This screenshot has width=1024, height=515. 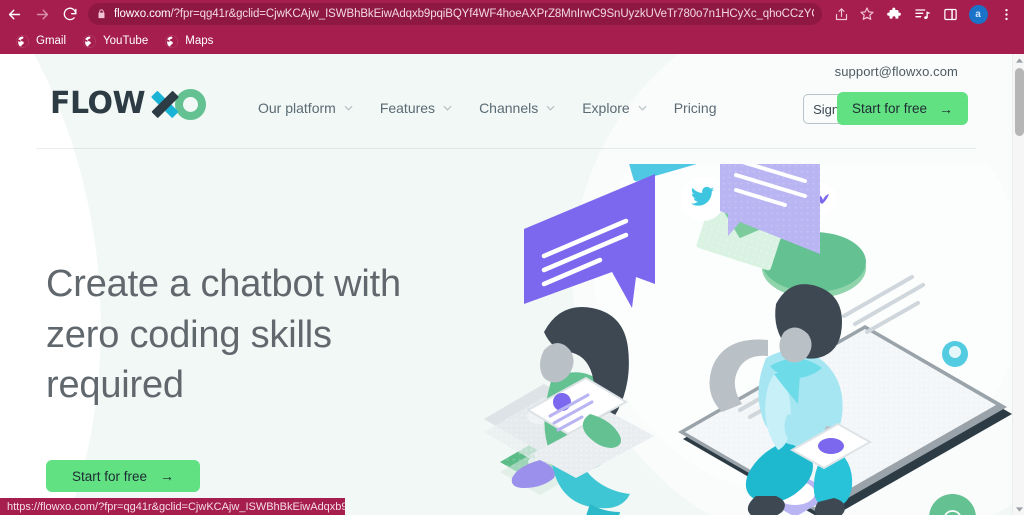 I want to click on logo-x-icon, so click(x=165, y=104).